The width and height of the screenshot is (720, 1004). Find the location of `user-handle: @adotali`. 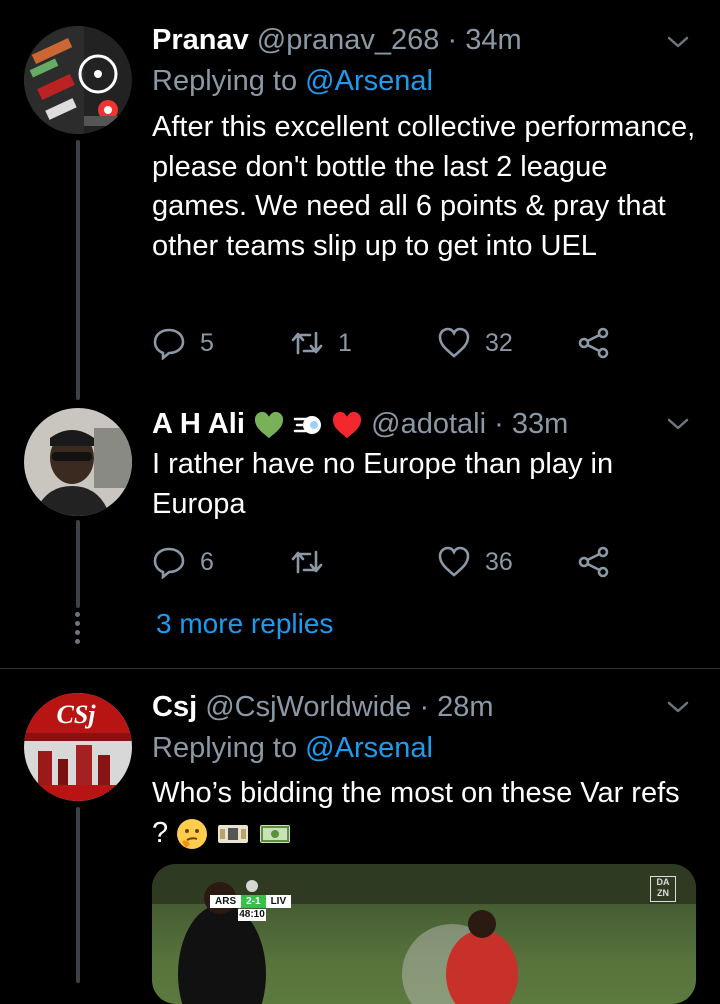

user-handle: @adotali is located at coordinates (428, 424).